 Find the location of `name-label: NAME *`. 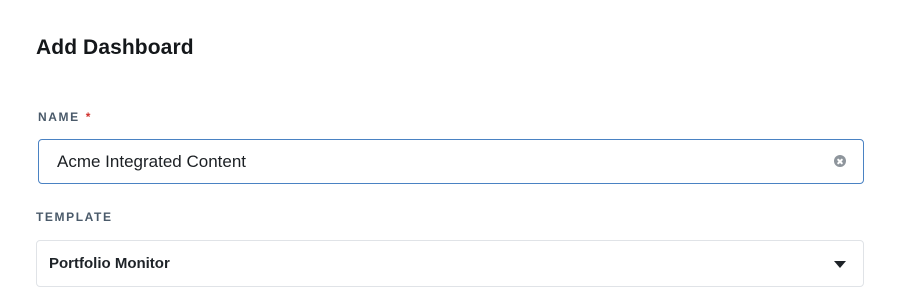

name-label: NAME * is located at coordinates (64, 117).